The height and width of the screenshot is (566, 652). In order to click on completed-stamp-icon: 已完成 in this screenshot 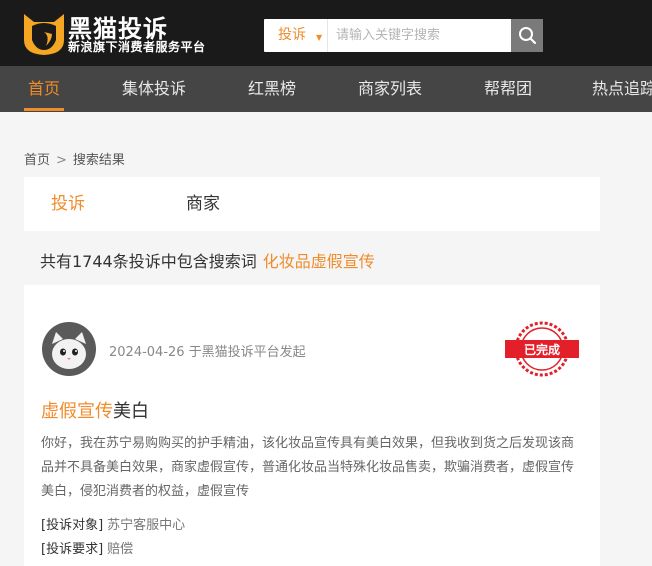, I will do `click(542, 349)`.